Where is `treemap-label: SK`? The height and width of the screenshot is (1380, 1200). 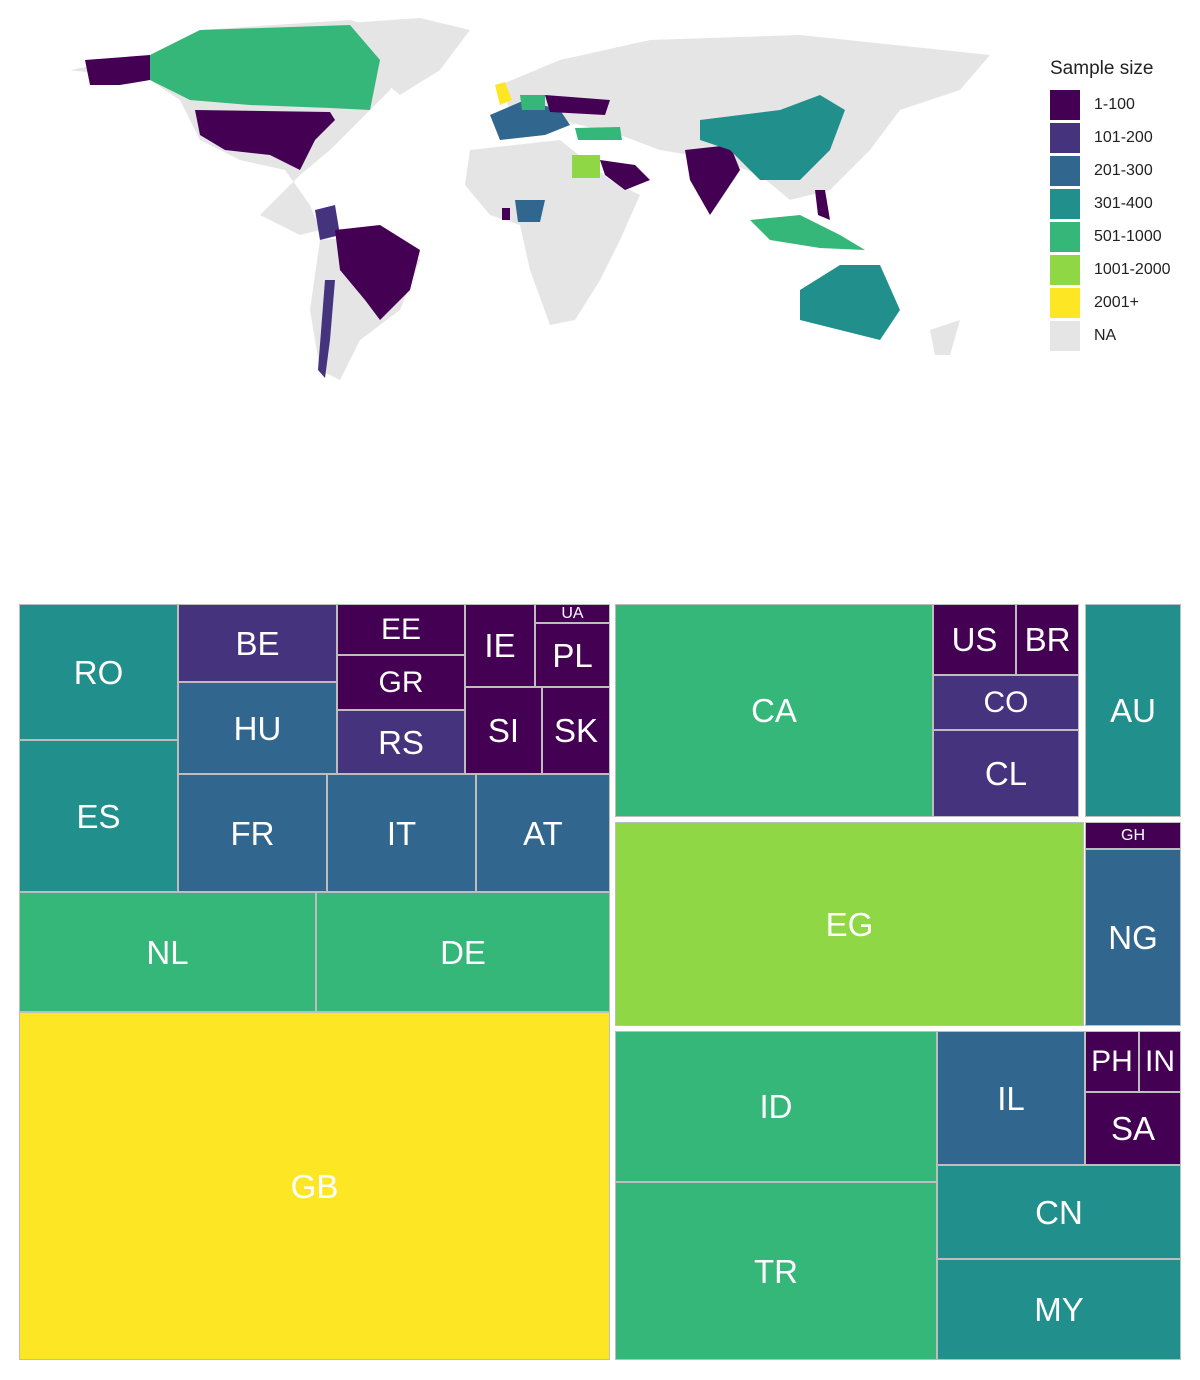 treemap-label: SK is located at coordinates (576, 730).